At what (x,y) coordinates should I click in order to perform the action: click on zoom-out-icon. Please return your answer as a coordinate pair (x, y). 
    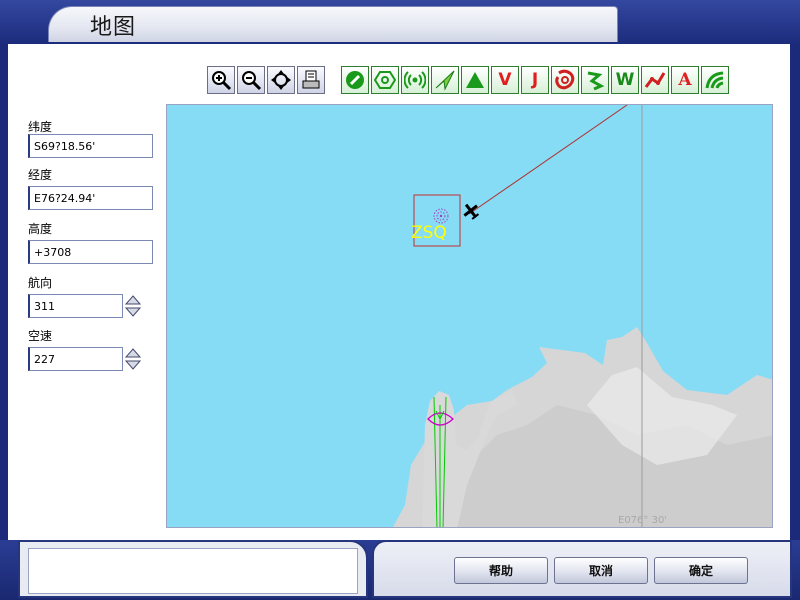
    Looking at the image, I should click on (252, 81).